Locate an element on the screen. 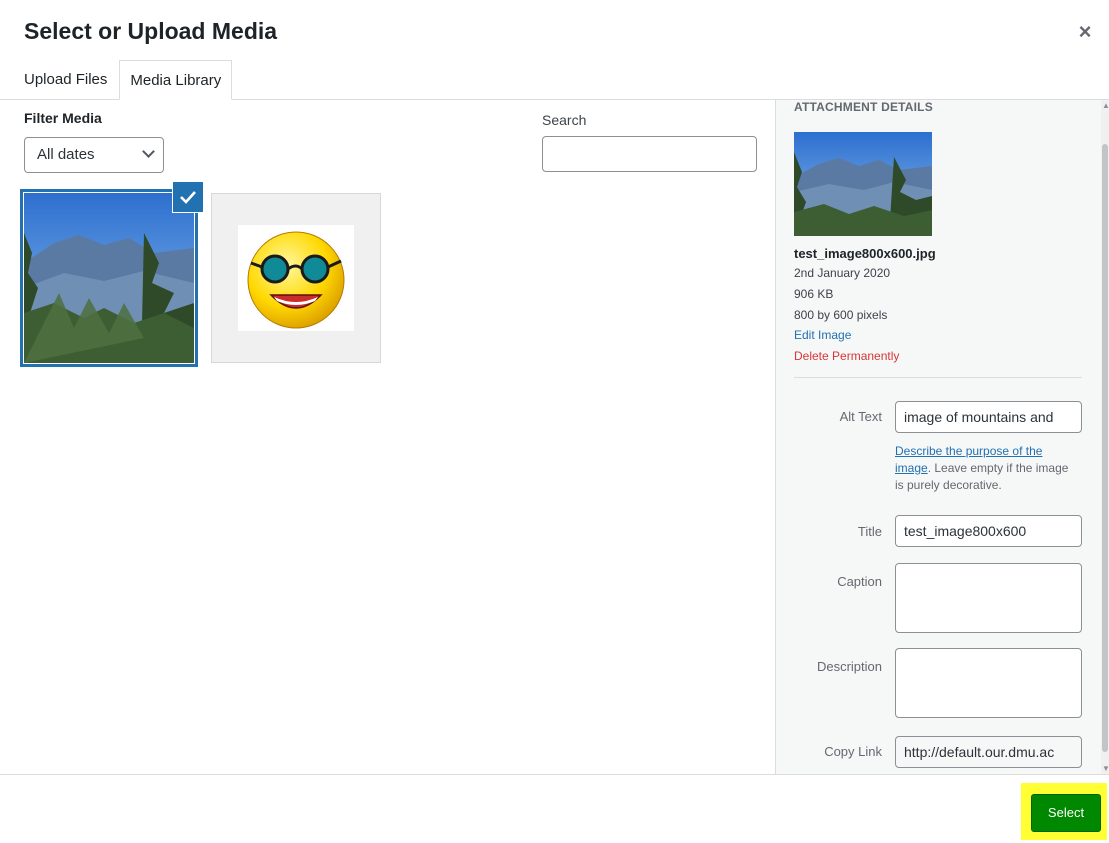 The image size is (1109, 843). sidebar-scrollbar: ▲ ▼ is located at coordinates (1105, 437).